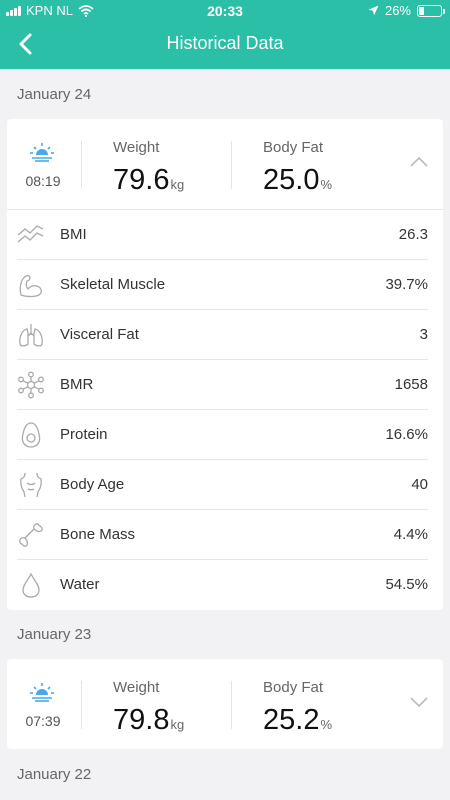 This screenshot has height=800, width=450. I want to click on metric-value: 16.6%, so click(406, 434).